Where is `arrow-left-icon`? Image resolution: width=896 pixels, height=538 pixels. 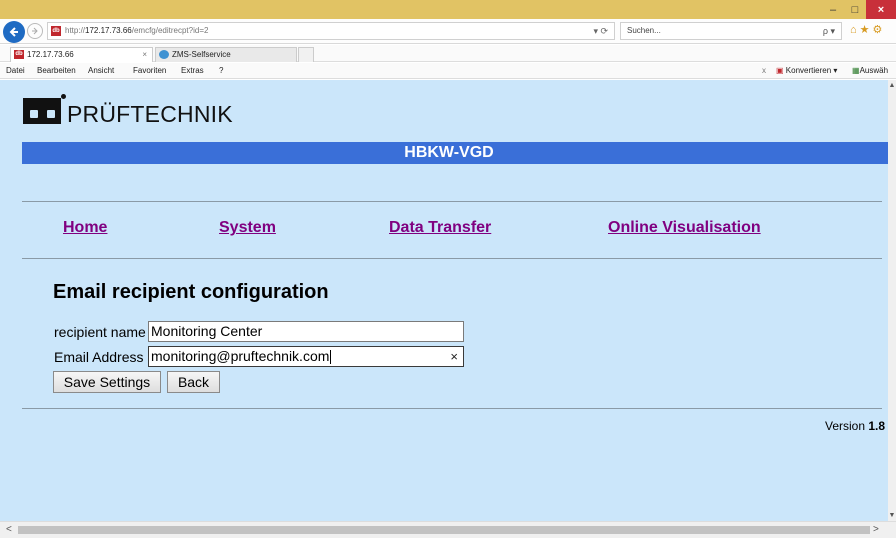
arrow-left-icon is located at coordinates (13, 32).